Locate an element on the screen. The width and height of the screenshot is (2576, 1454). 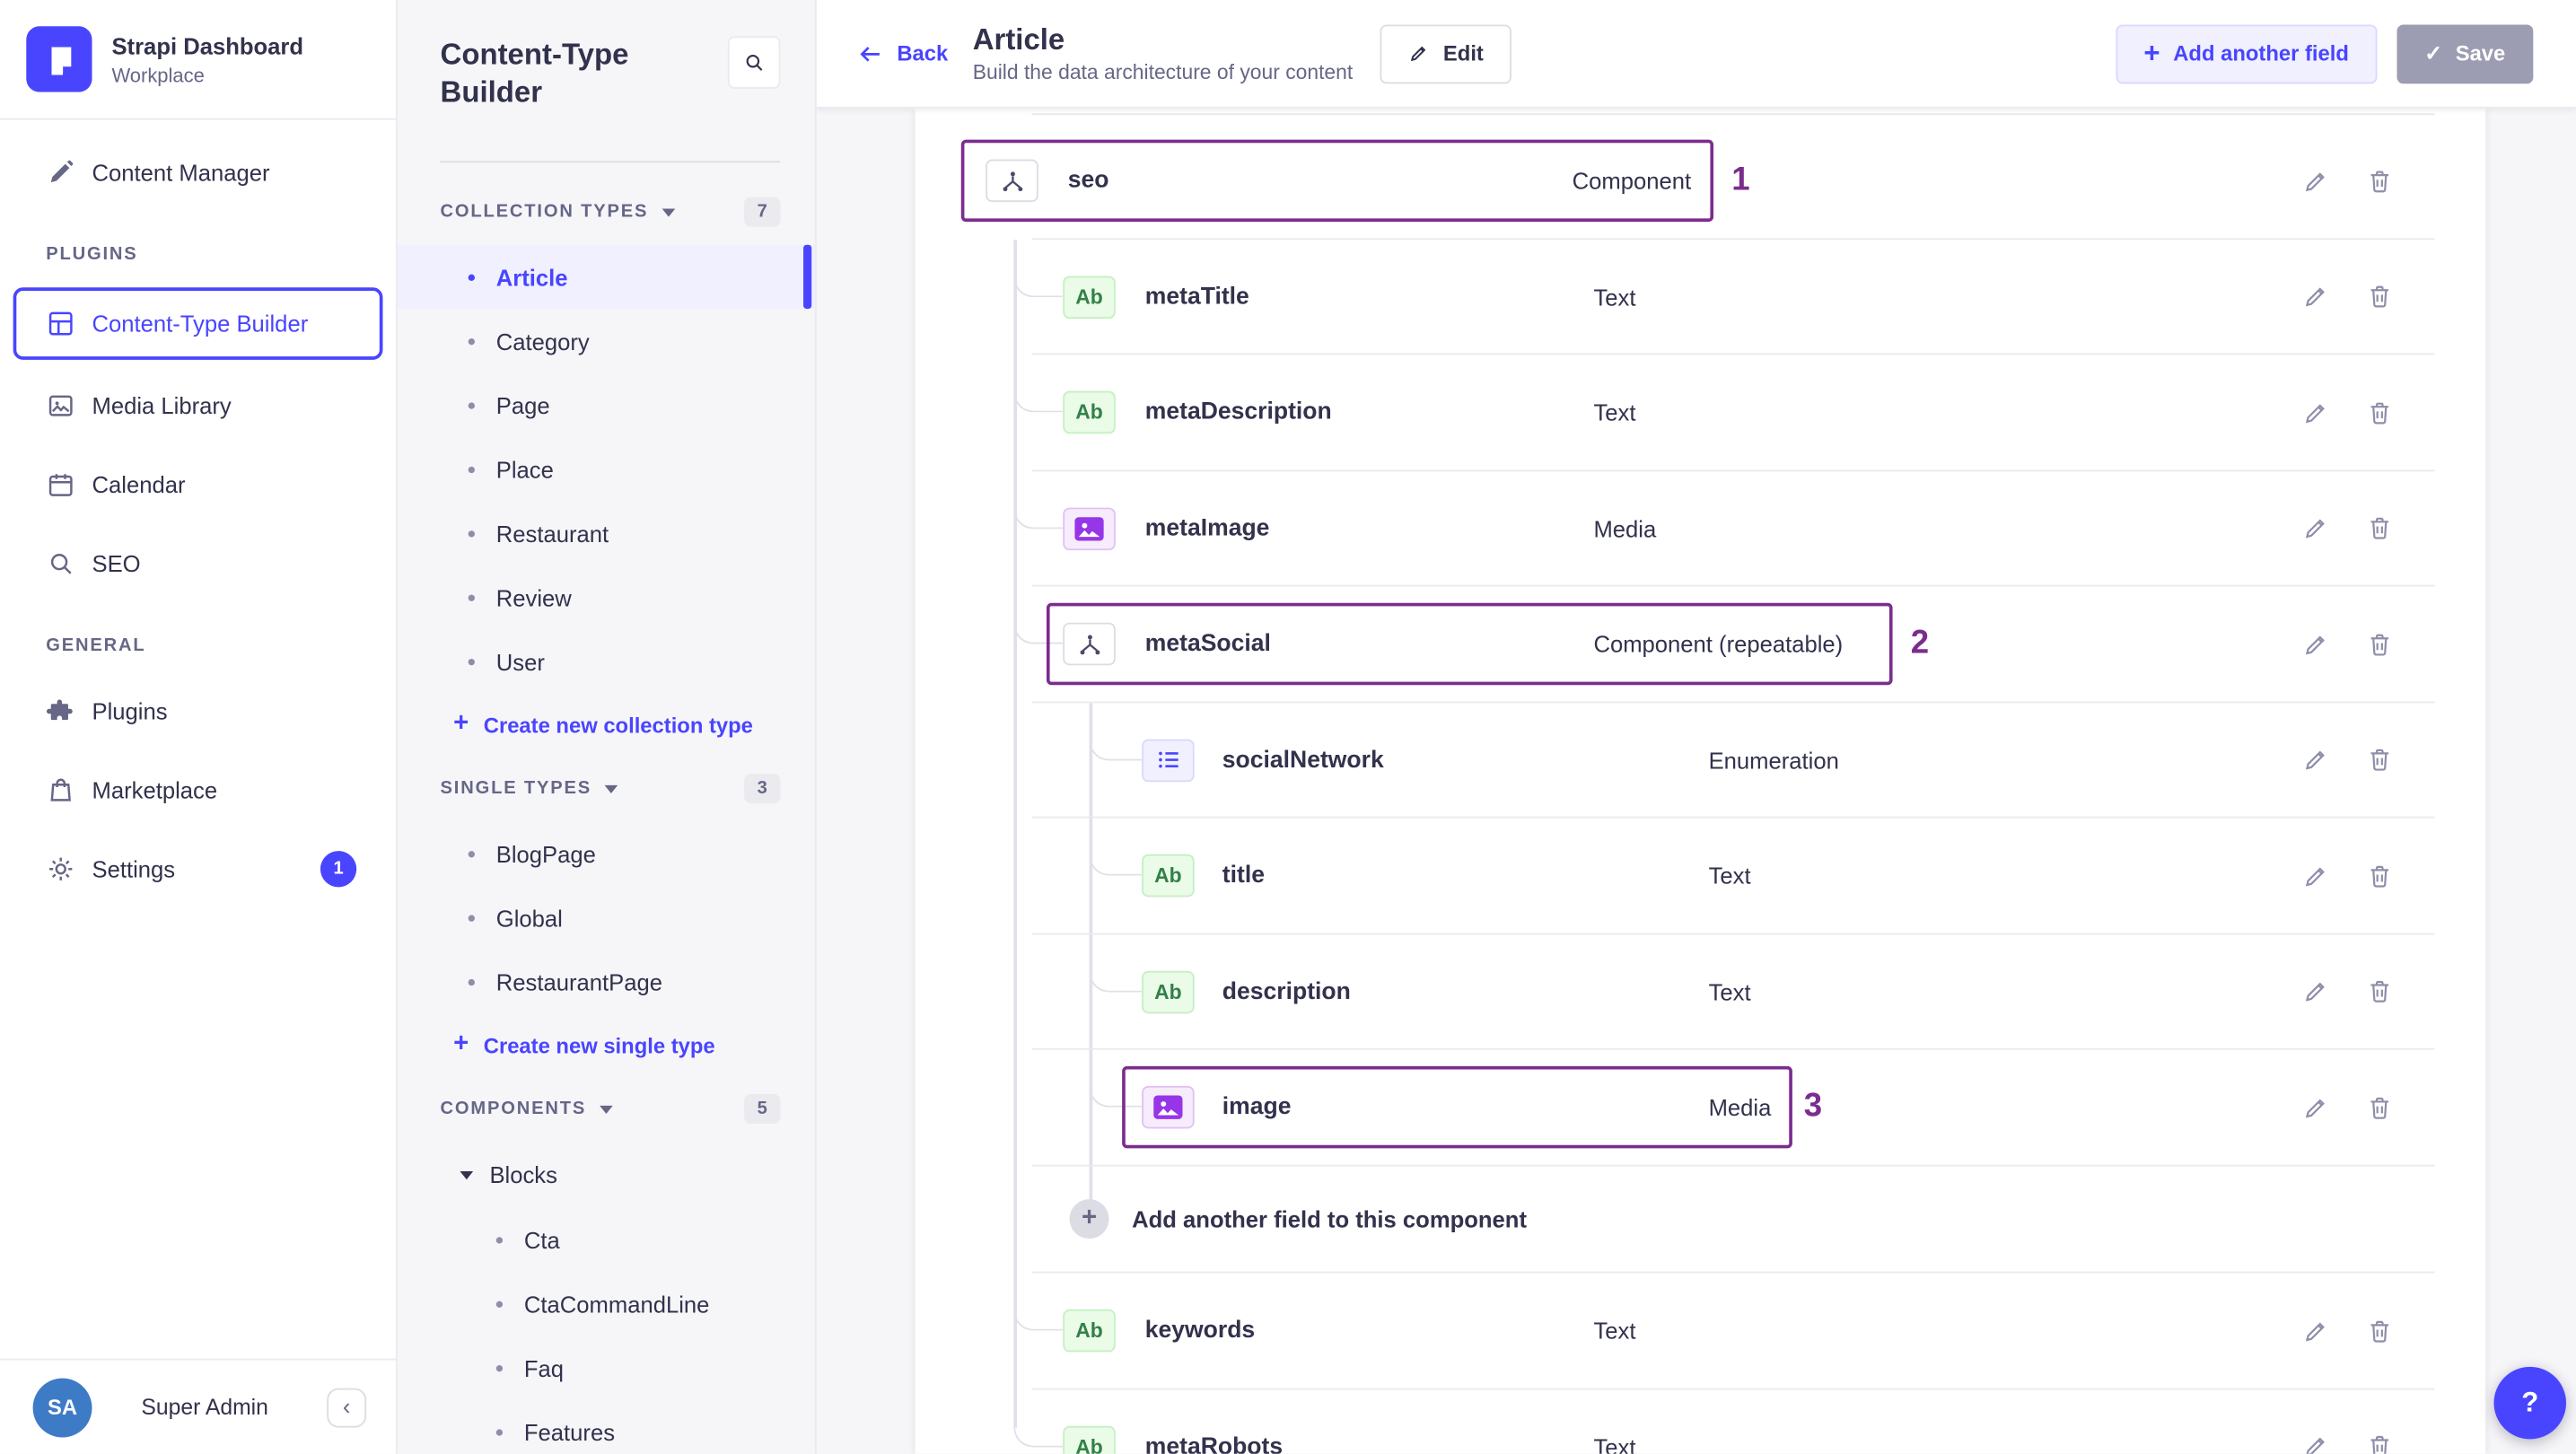
sidebar-item-content-manager: Content Manager is located at coordinates (198, 172).